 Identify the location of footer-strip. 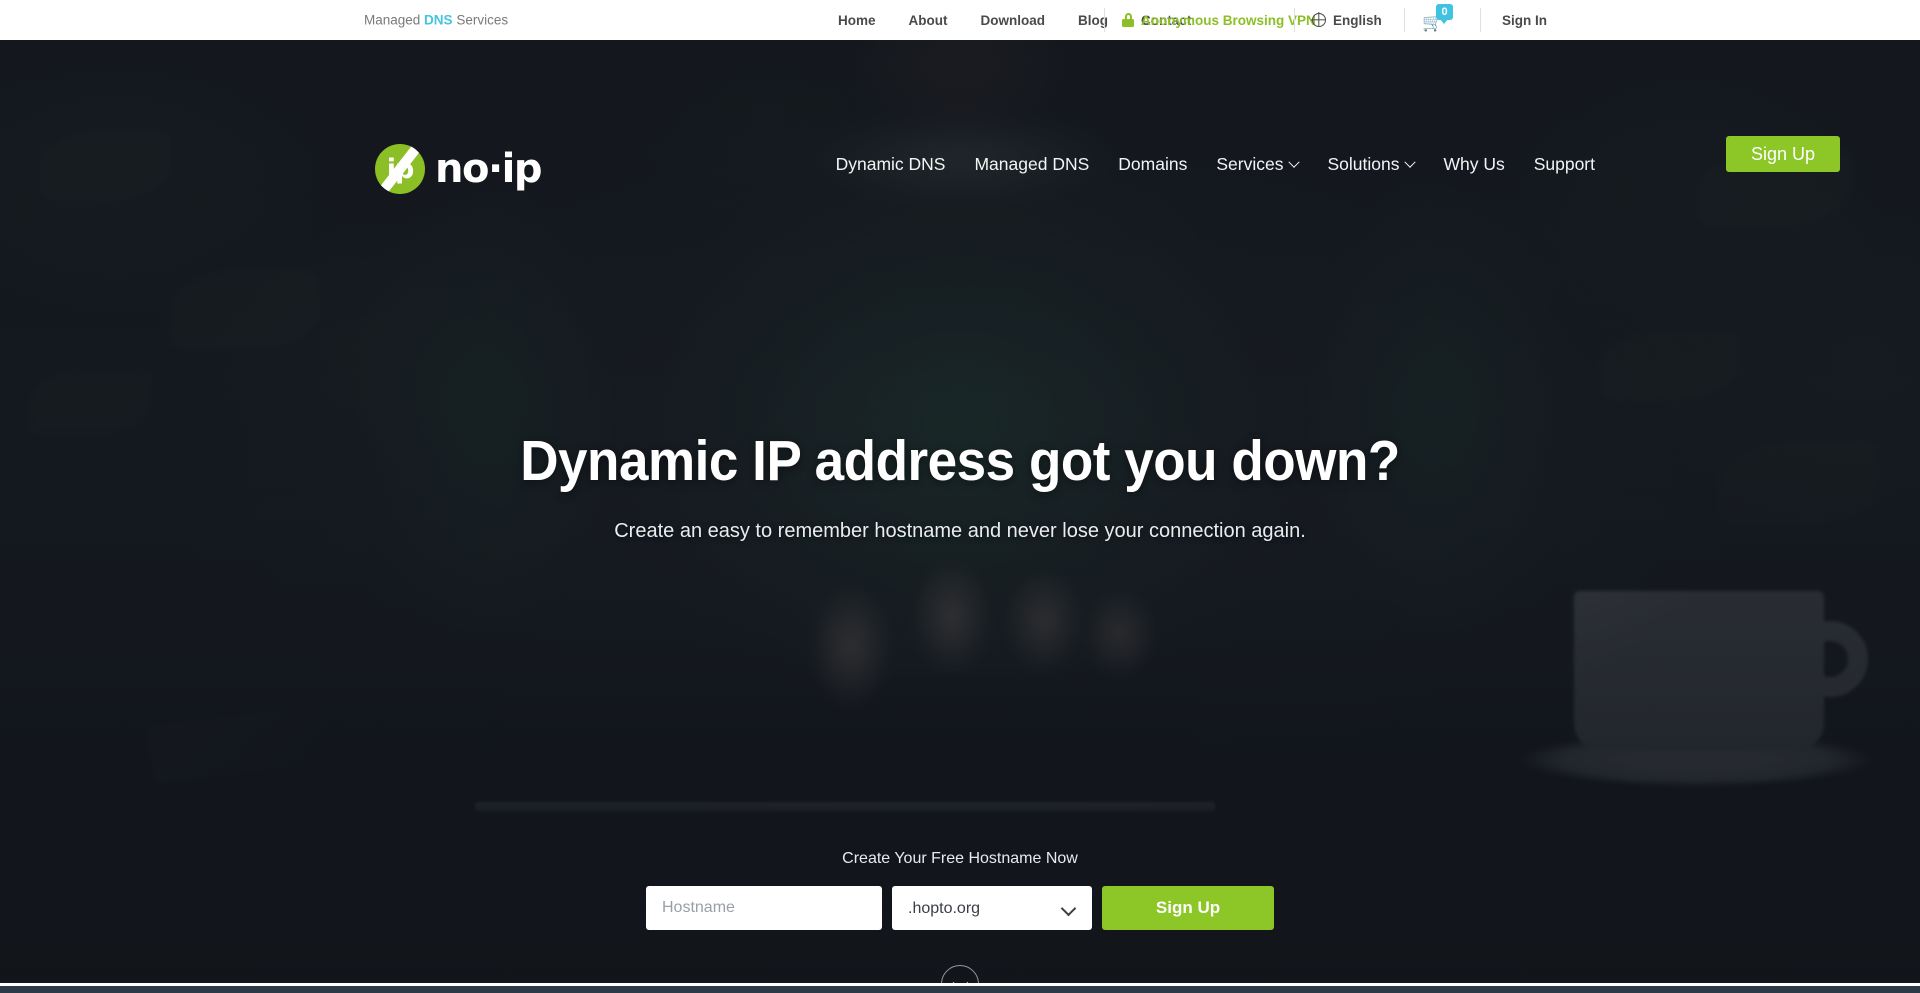
(960, 989).